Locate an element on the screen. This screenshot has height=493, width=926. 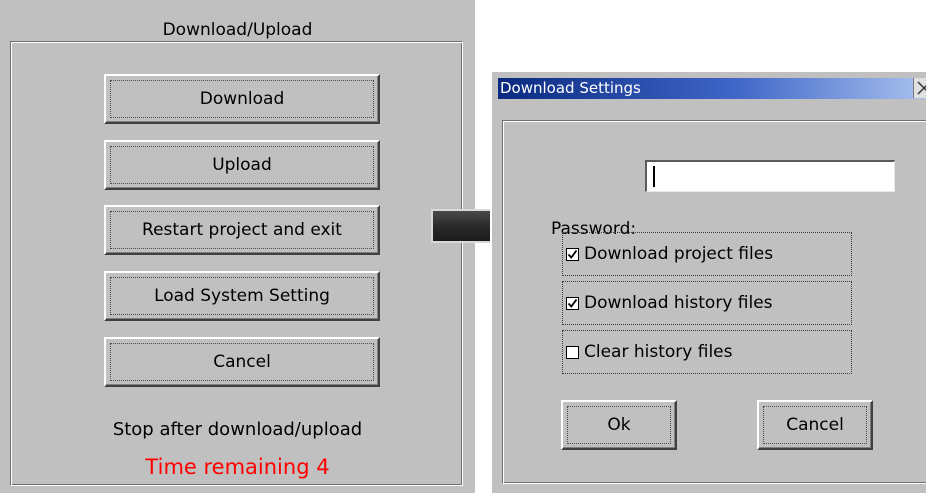
text-caret is located at coordinates (654, 176).